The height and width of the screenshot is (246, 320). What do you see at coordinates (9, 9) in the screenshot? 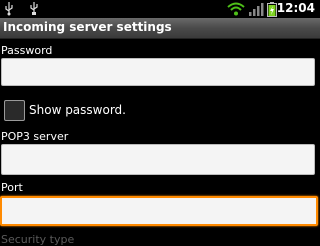
I see `usb-icon` at bounding box center [9, 9].